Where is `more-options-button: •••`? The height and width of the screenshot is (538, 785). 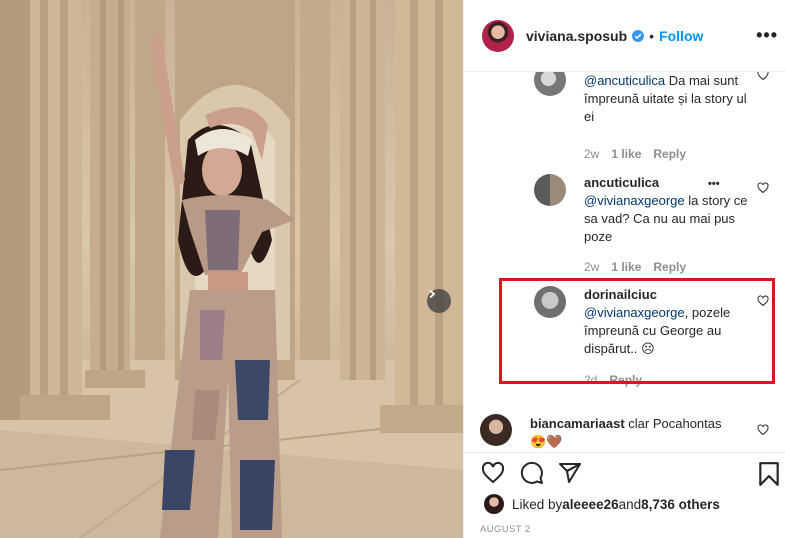
more-options-button: ••• is located at coordinates (767, 35).